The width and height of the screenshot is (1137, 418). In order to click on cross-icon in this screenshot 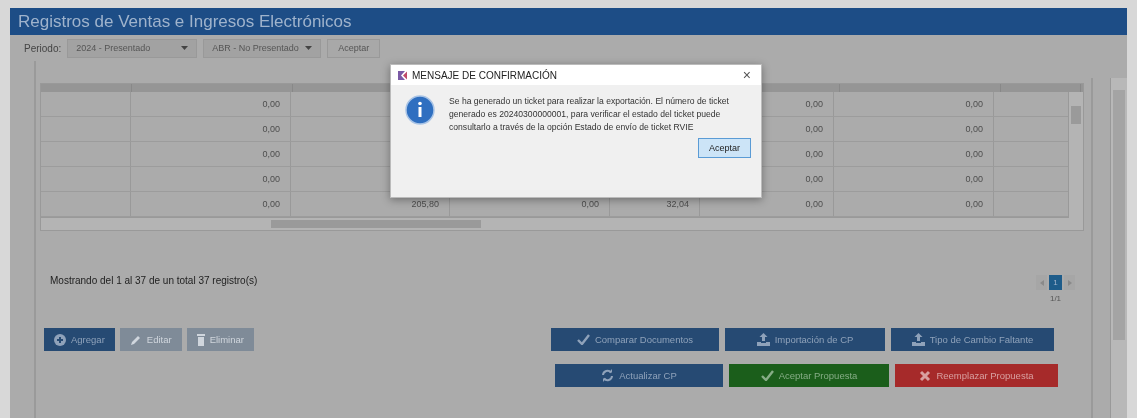, I will do `click(925, 375)`.